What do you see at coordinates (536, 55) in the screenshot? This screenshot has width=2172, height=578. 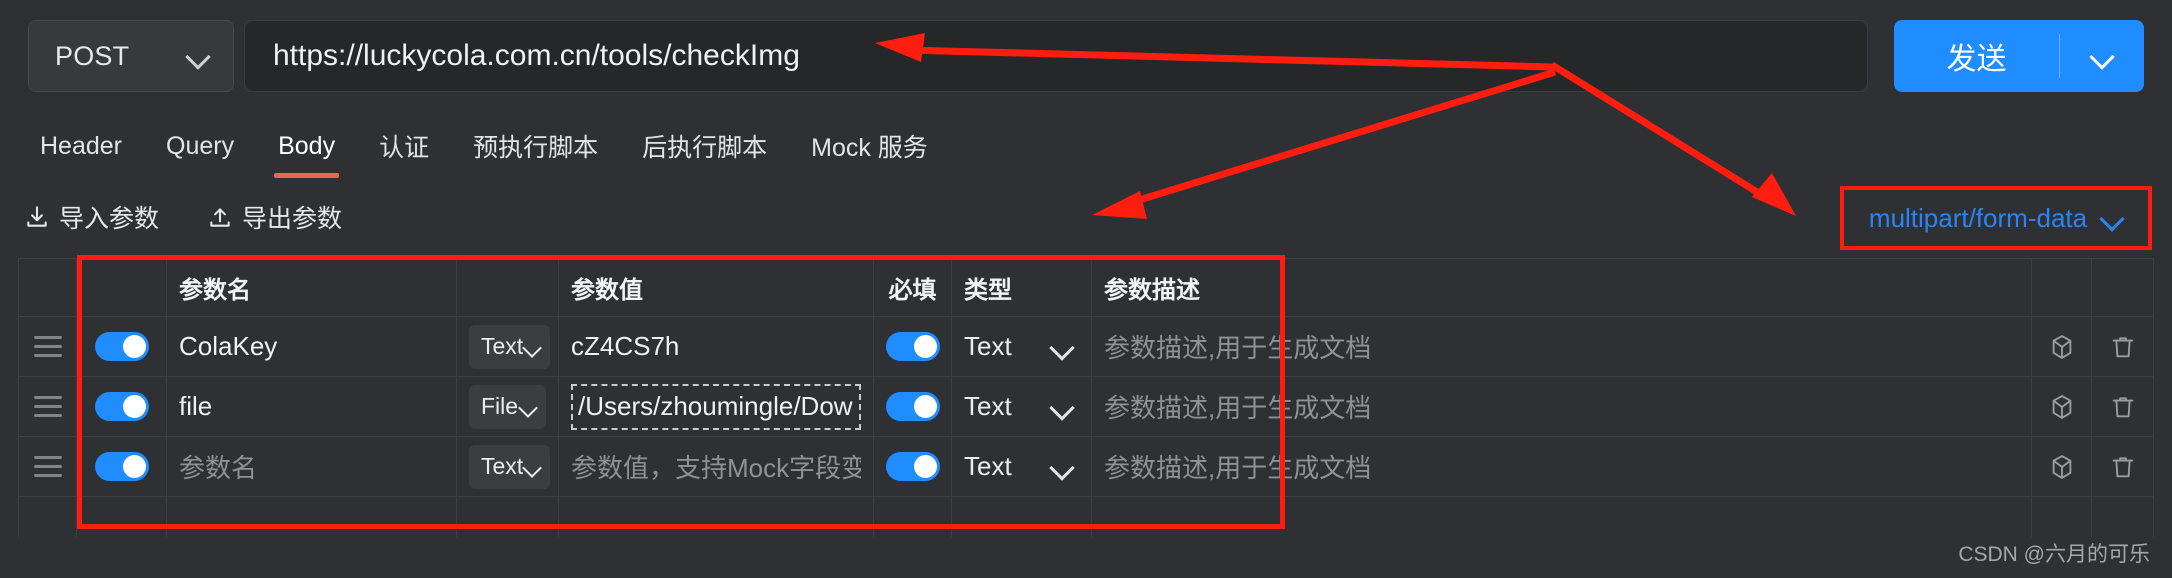 I see `url-value: https://luckycola.com.cn/tools/checkImg` at bounding box center [536, 55].